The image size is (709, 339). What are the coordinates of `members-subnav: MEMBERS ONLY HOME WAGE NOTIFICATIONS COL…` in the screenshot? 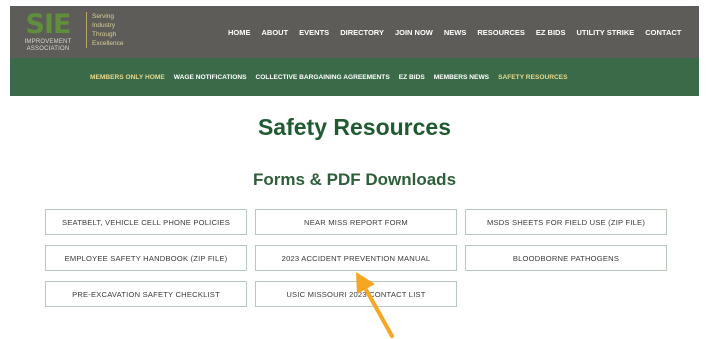 It's located at (333, 77).